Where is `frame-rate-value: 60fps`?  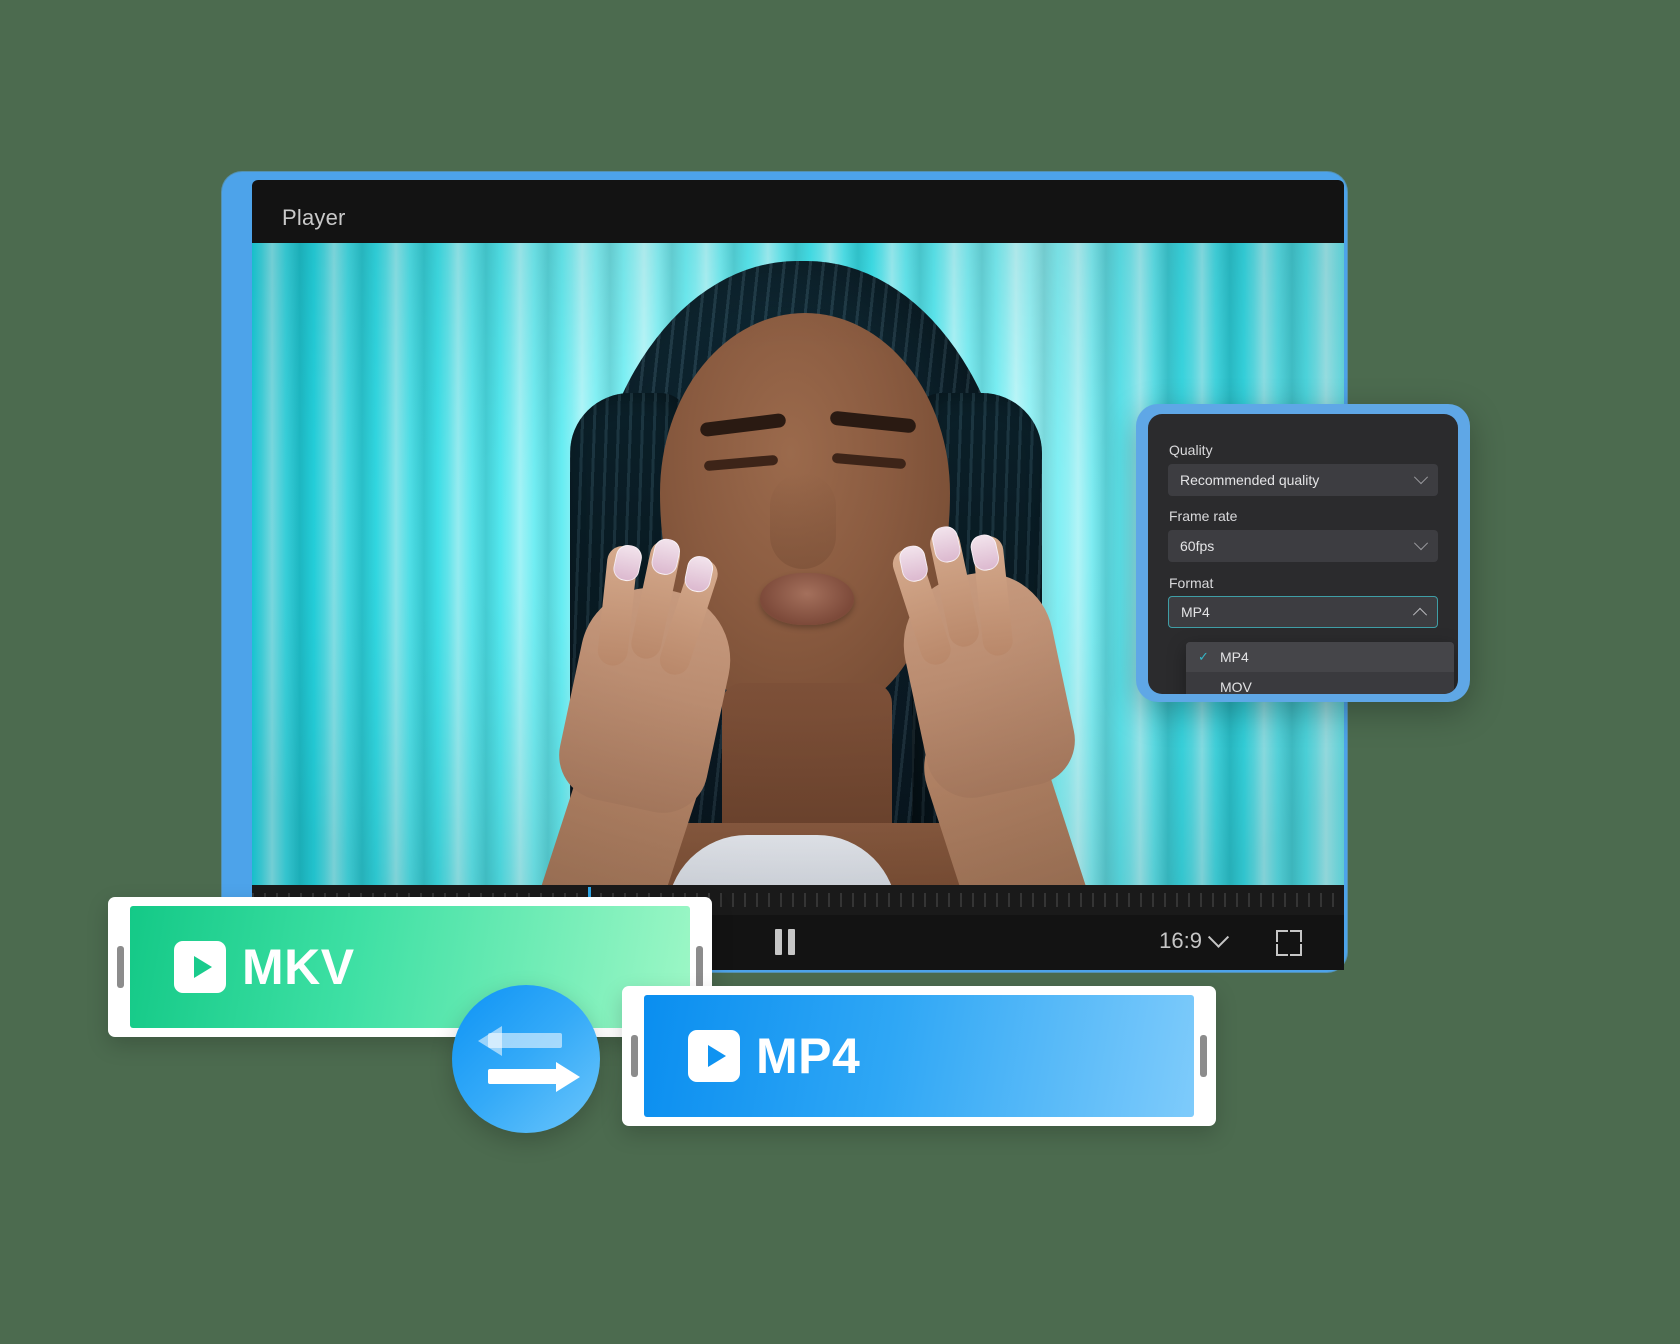 frame-rate-value: 60fps is located at coordinates (1197, 546).